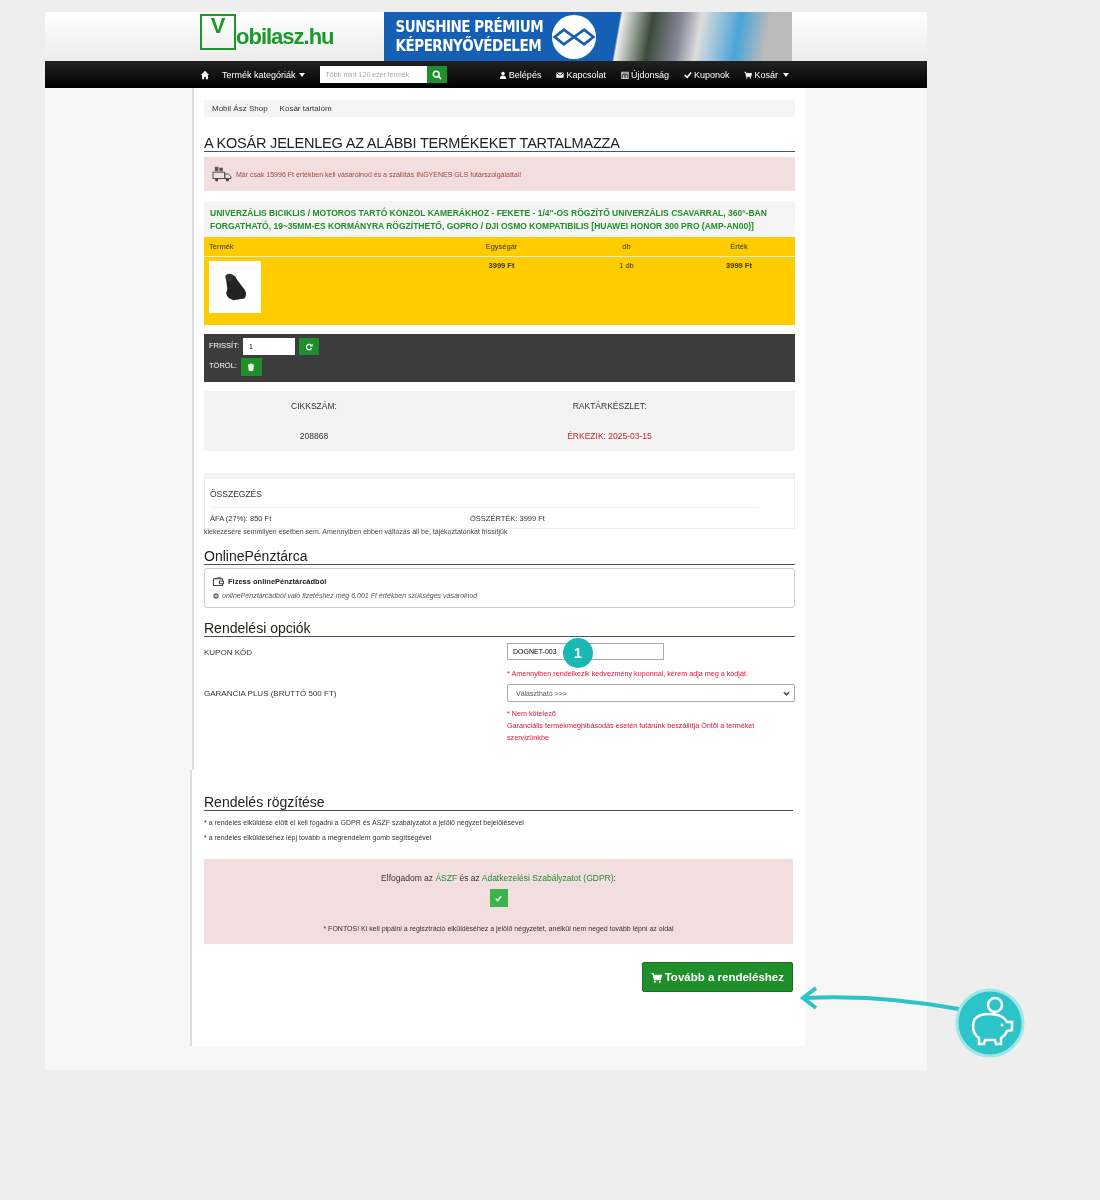  Describe the element at coordinates (484, 498) in the screenshot. I see `summary-title: ÖSSZEGZÉS` at that location.